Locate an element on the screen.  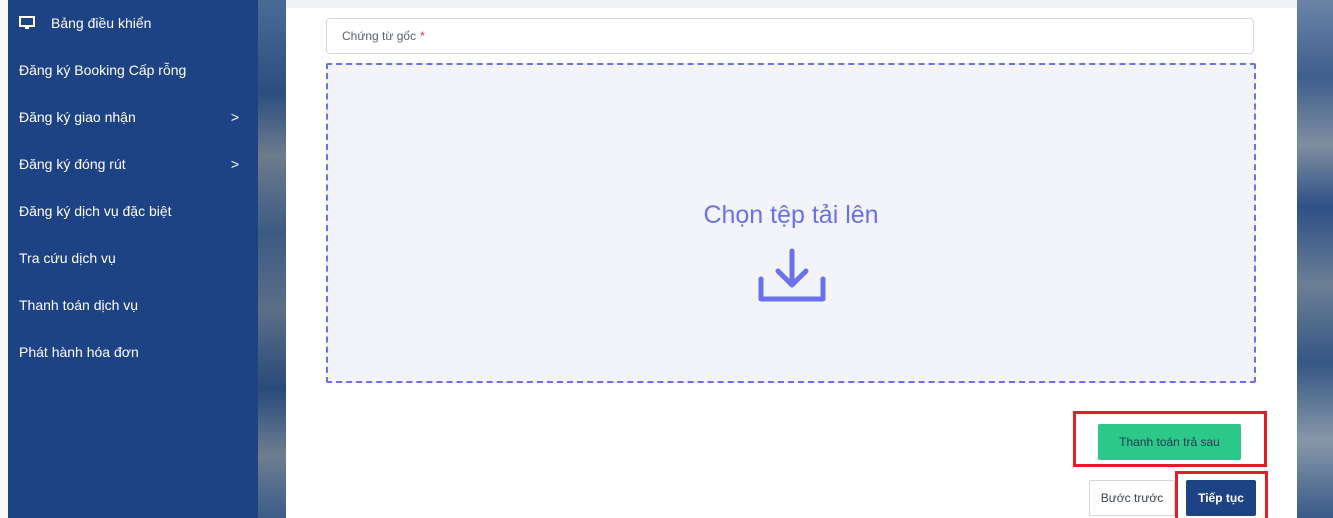
original-document-field: Chứng từ gốc * is located at coordinates (790, 36).